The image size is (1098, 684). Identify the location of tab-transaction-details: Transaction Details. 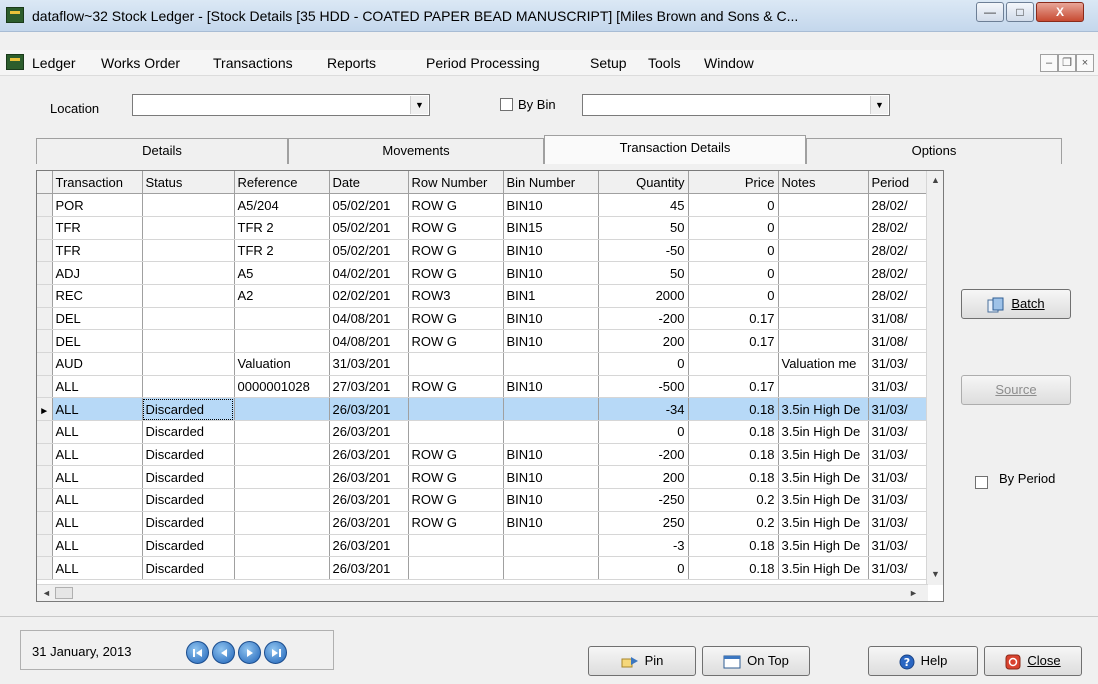
(675, 149).